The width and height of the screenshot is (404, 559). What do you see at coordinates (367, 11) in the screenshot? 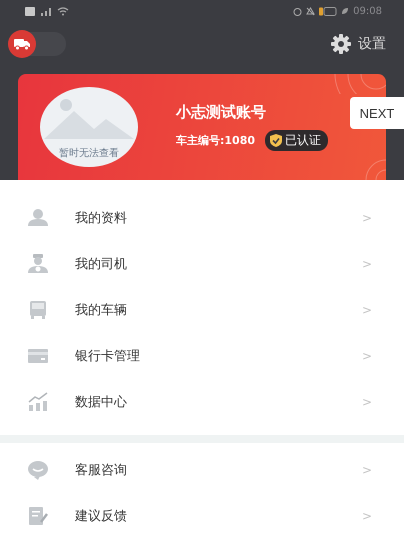
I see `status-time: 09:08` at bounding box center [367, 11].